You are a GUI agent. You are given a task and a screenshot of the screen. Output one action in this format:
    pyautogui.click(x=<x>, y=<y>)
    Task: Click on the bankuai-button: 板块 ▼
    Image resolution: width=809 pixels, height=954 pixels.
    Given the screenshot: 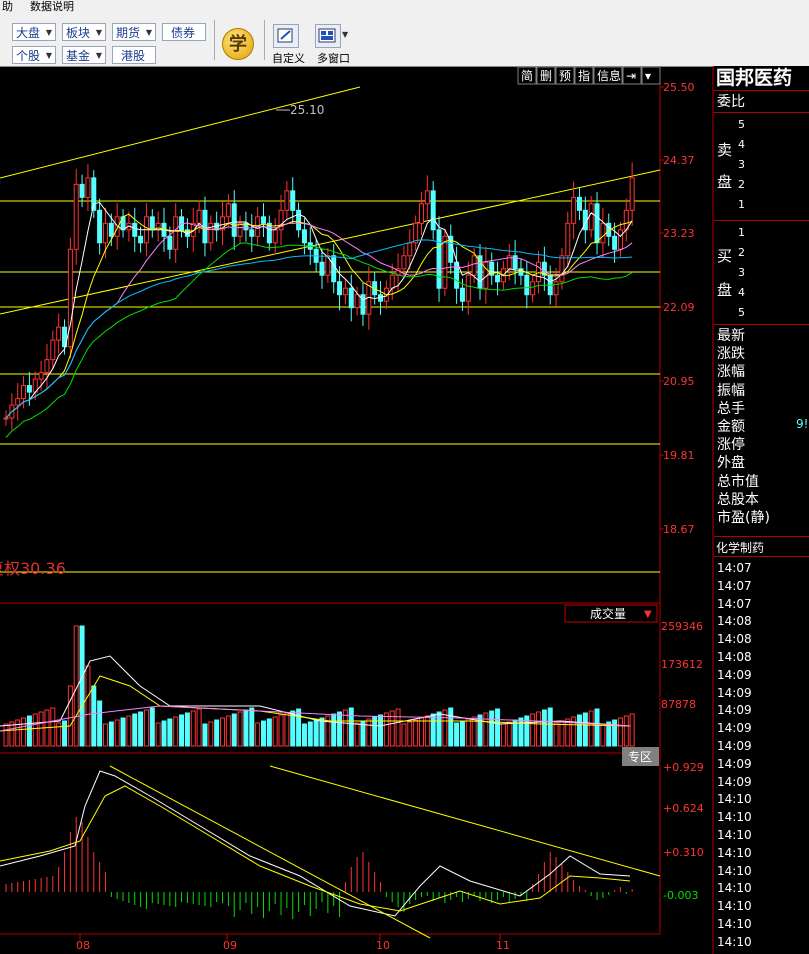 What is the action you would take?
    pyautogui.click(x=84, y=32)
    